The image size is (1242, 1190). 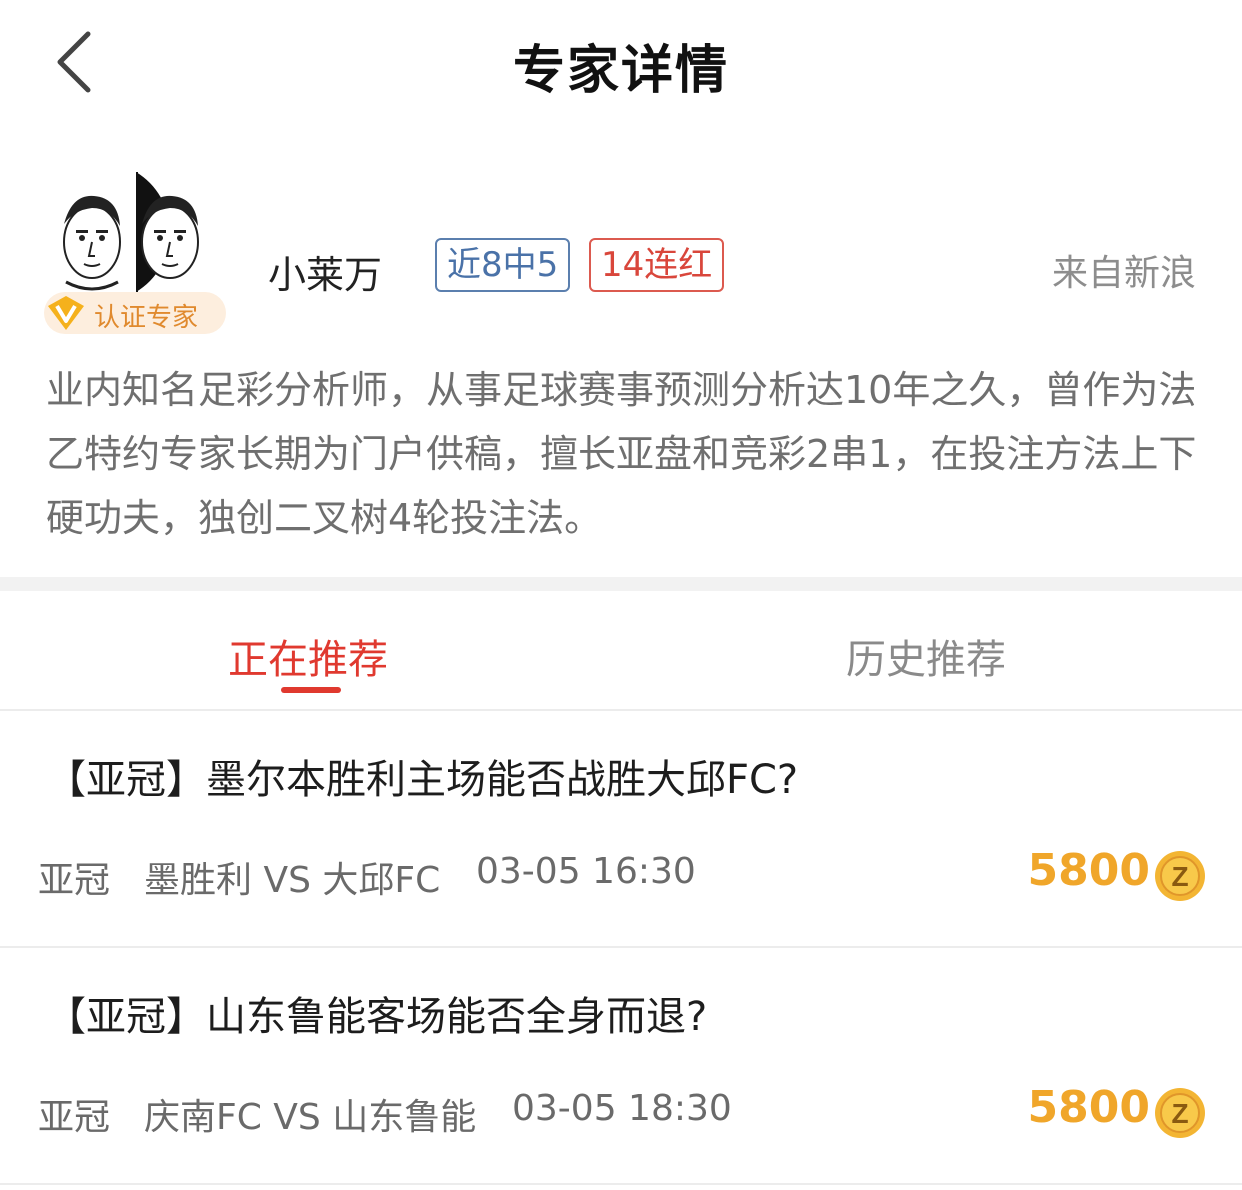 I want to click on page-title: 专家详情, so click(x=620, y=71).